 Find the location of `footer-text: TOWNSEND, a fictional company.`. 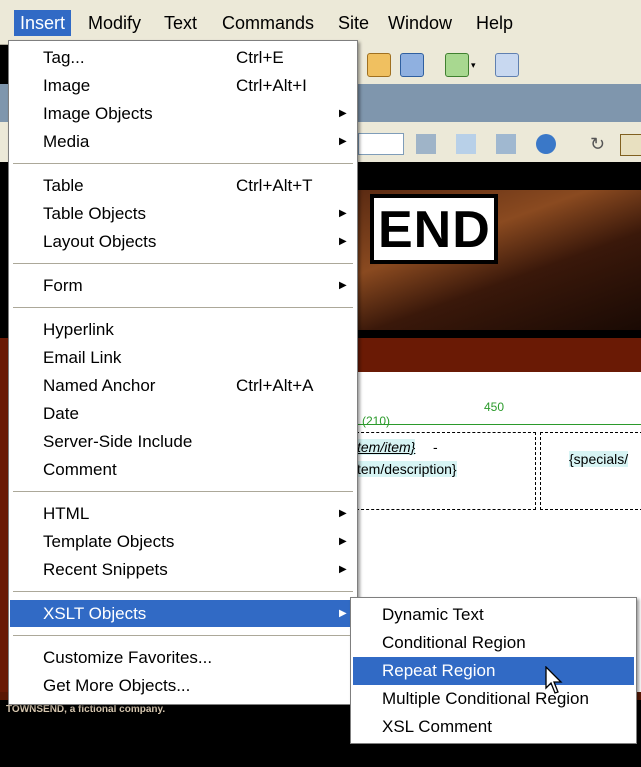

footer-text: TOWNSEND, a fictional company. is located at coordinates (86, 709).